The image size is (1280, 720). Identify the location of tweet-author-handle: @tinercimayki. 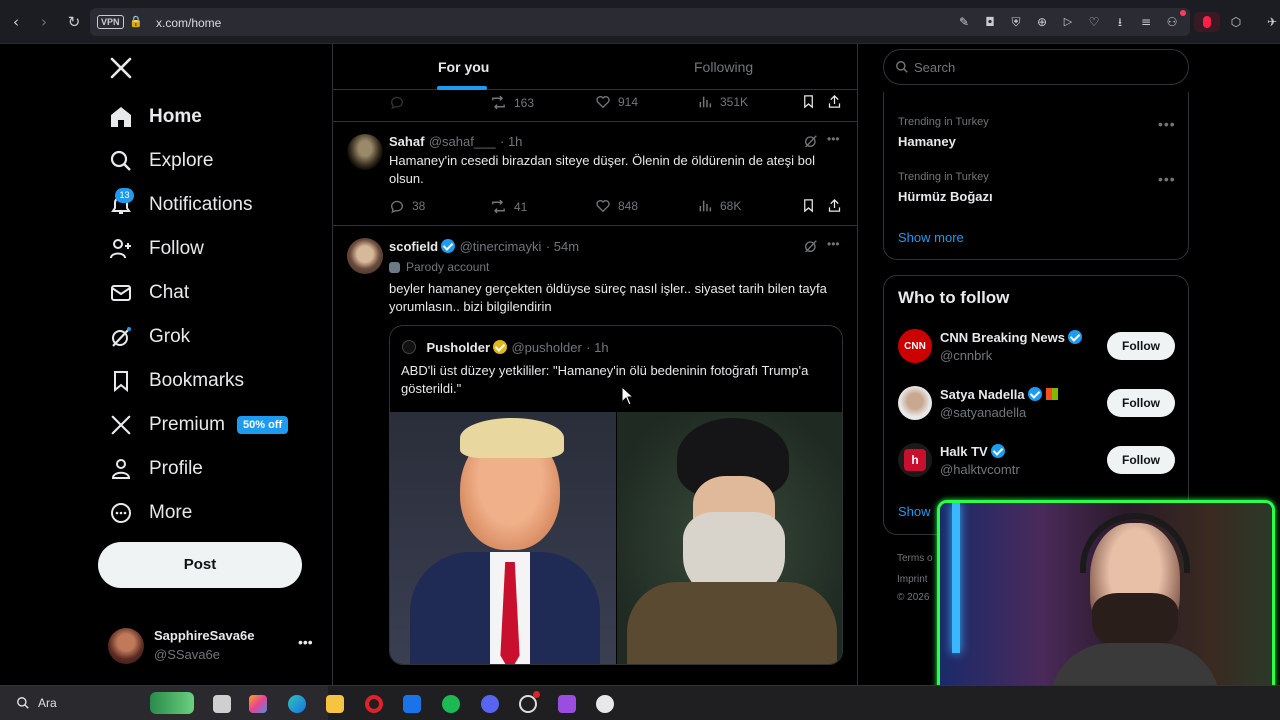
(501, 246).